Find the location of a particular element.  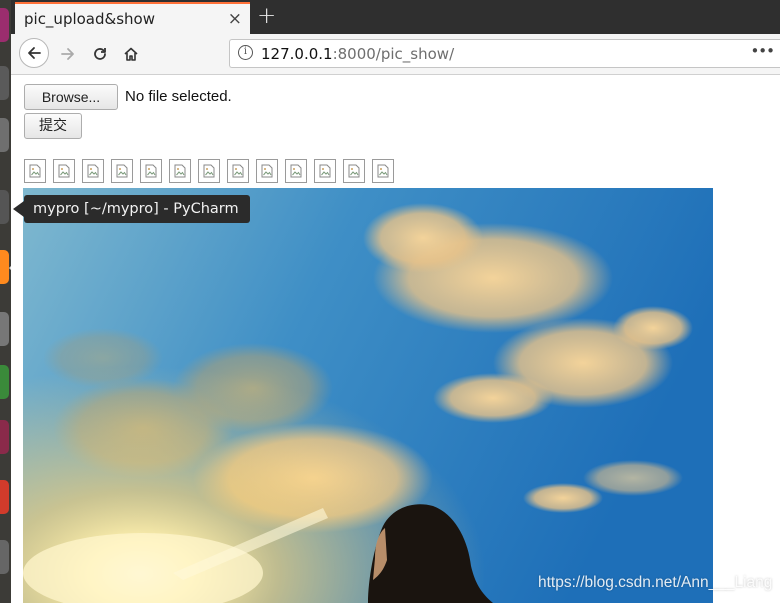

launcher-item-app is located at coordinates (4, 25).